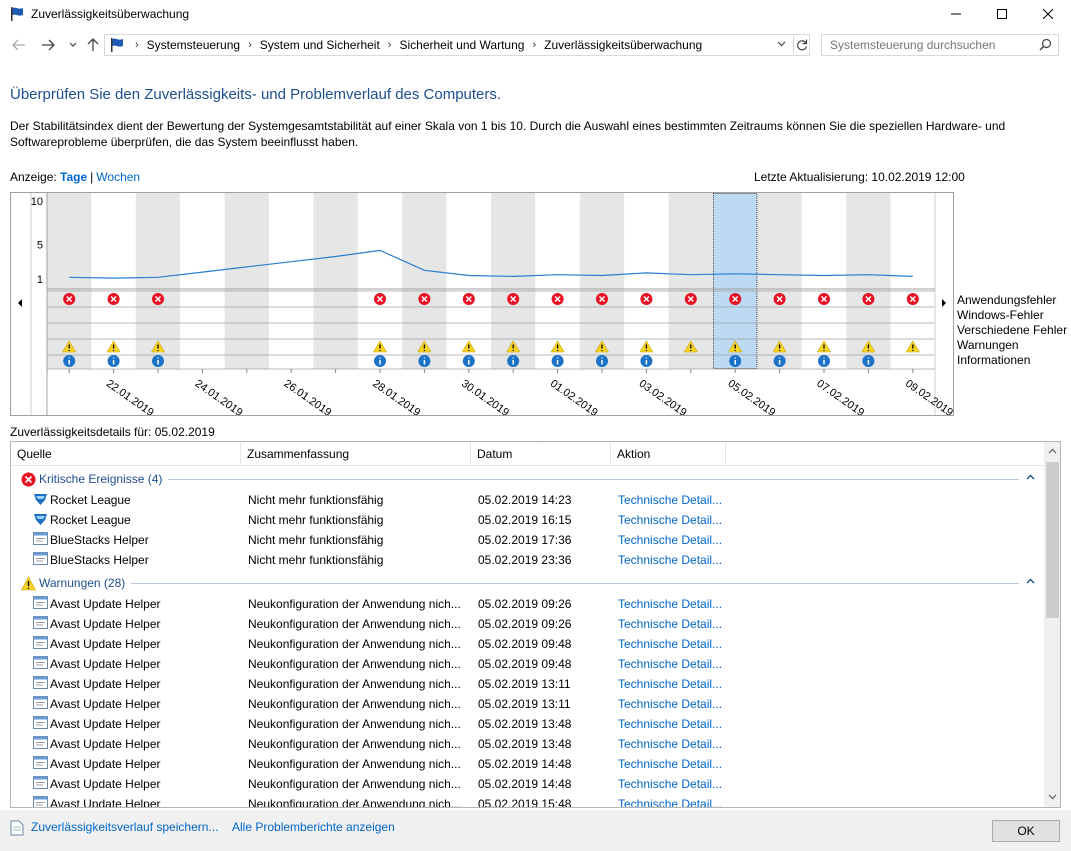 The height and width of the screenshot is (851, 1071). I want to click on minimize-button, so click(956, 14).